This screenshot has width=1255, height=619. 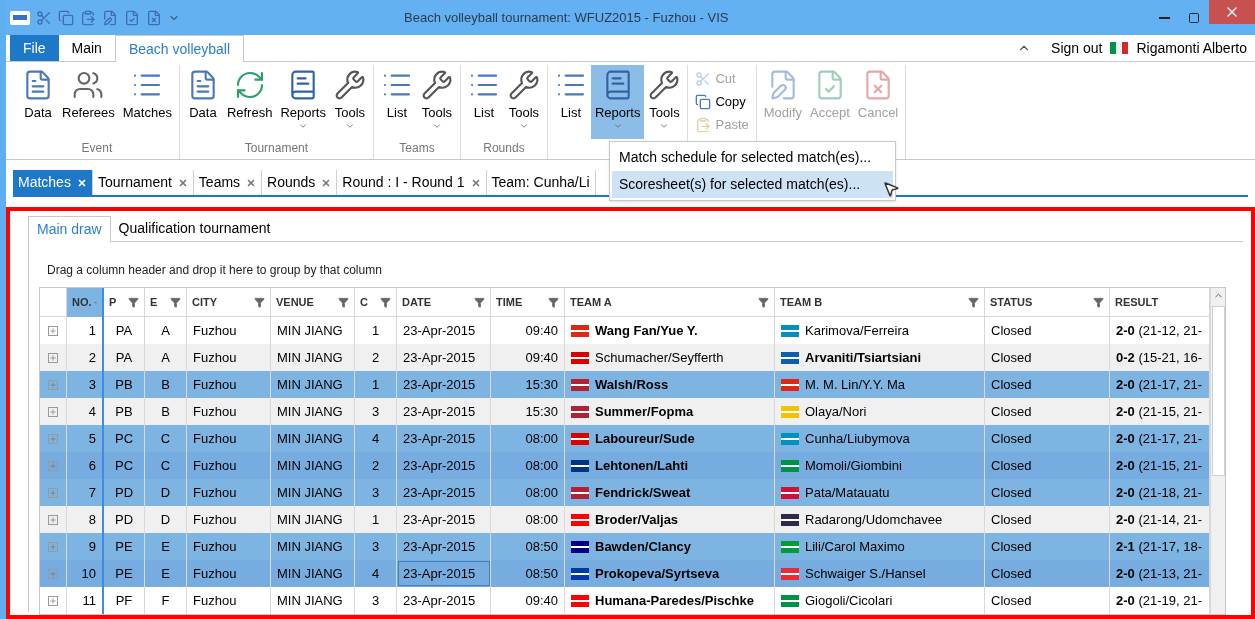 What do you see at coordinates (880, 600) in the screenshot?
I see `table-cell: Giogoli/Cicolari` at bounding box center [880, 600].